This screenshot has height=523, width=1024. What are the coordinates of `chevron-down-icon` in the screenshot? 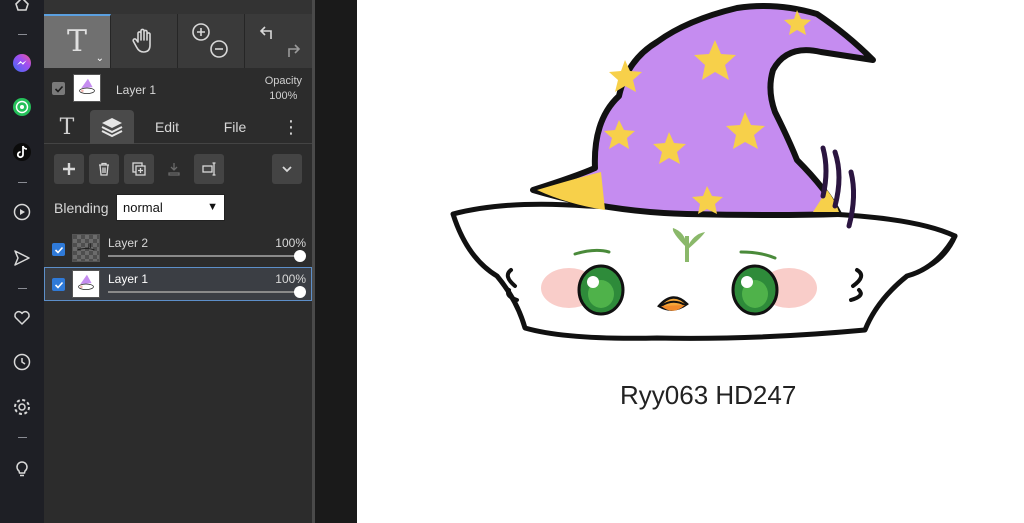 It's located at (287, 169).